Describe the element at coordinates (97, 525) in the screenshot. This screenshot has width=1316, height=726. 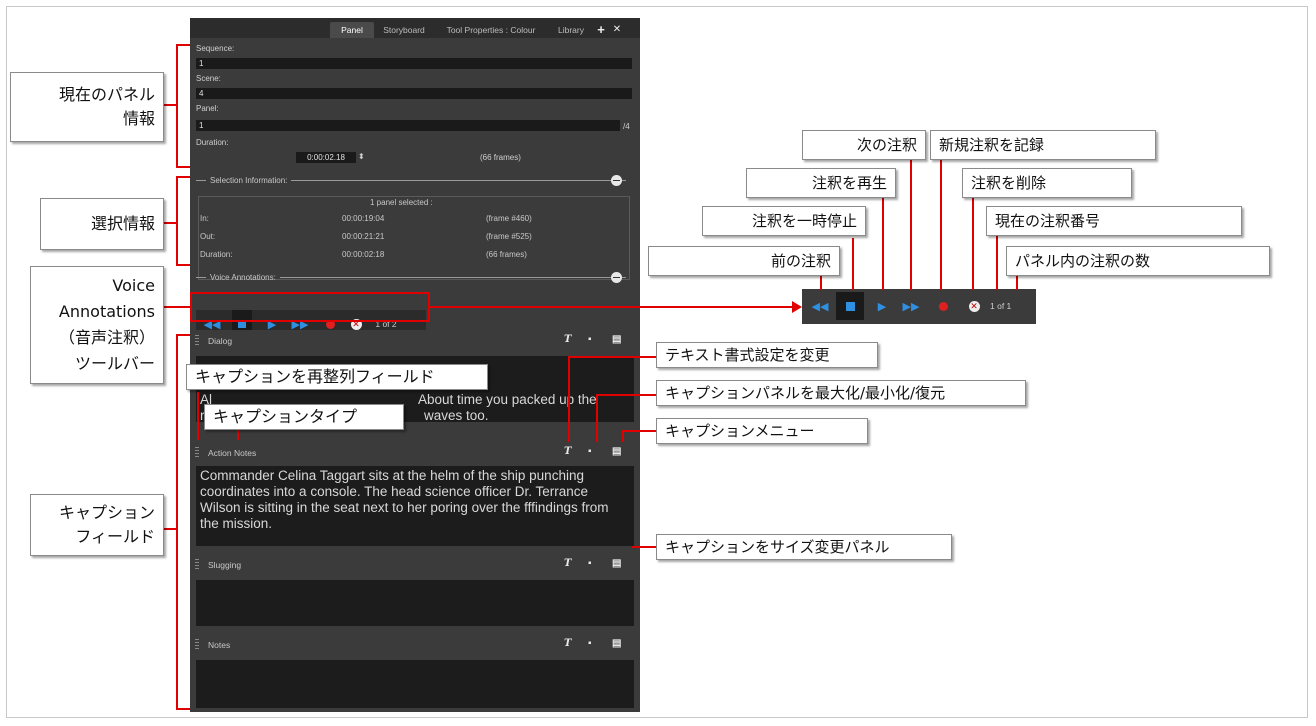
I see `callout-caption-fields: キャプション フィールド` at that location.